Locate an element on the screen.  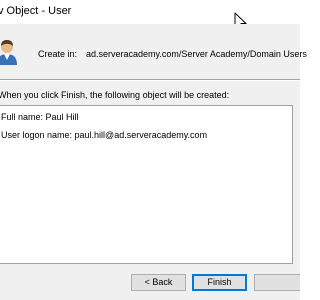
summary-full-name: Full name: Paul Hill is located at coordinates (40, 117).